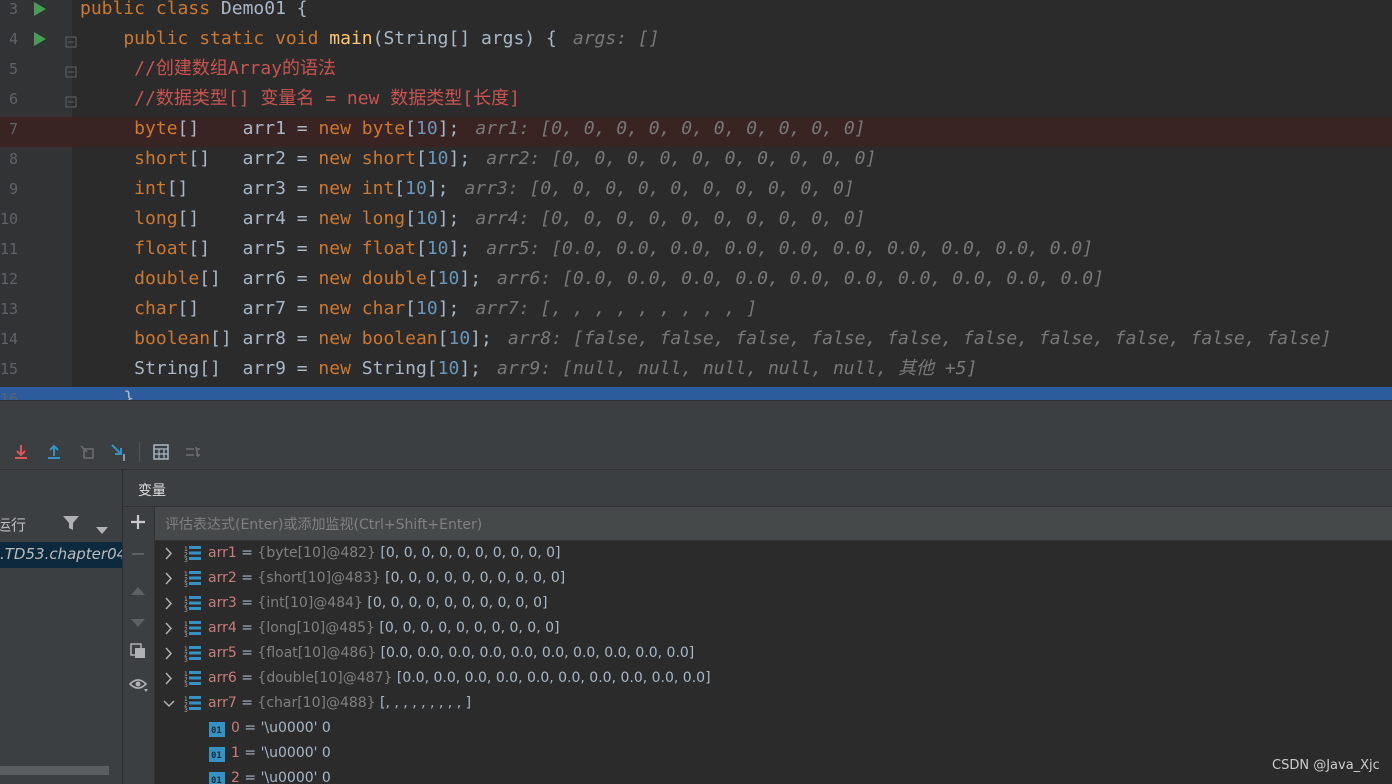  Describe the element at coordinates (9, 339) in the screenshot. I see `line-number: 14` at that location.